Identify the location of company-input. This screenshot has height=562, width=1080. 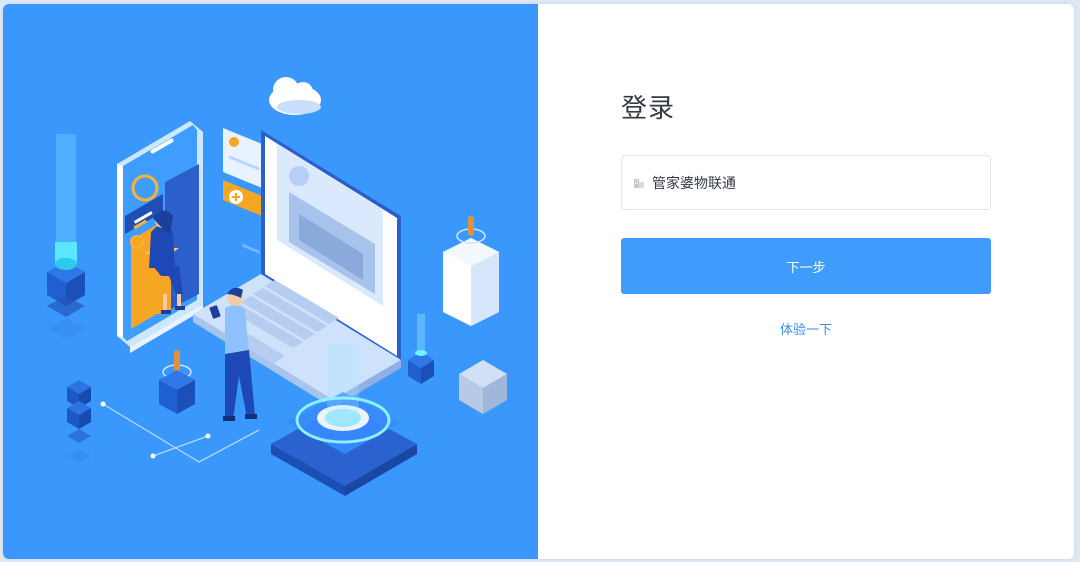
(812, 182).